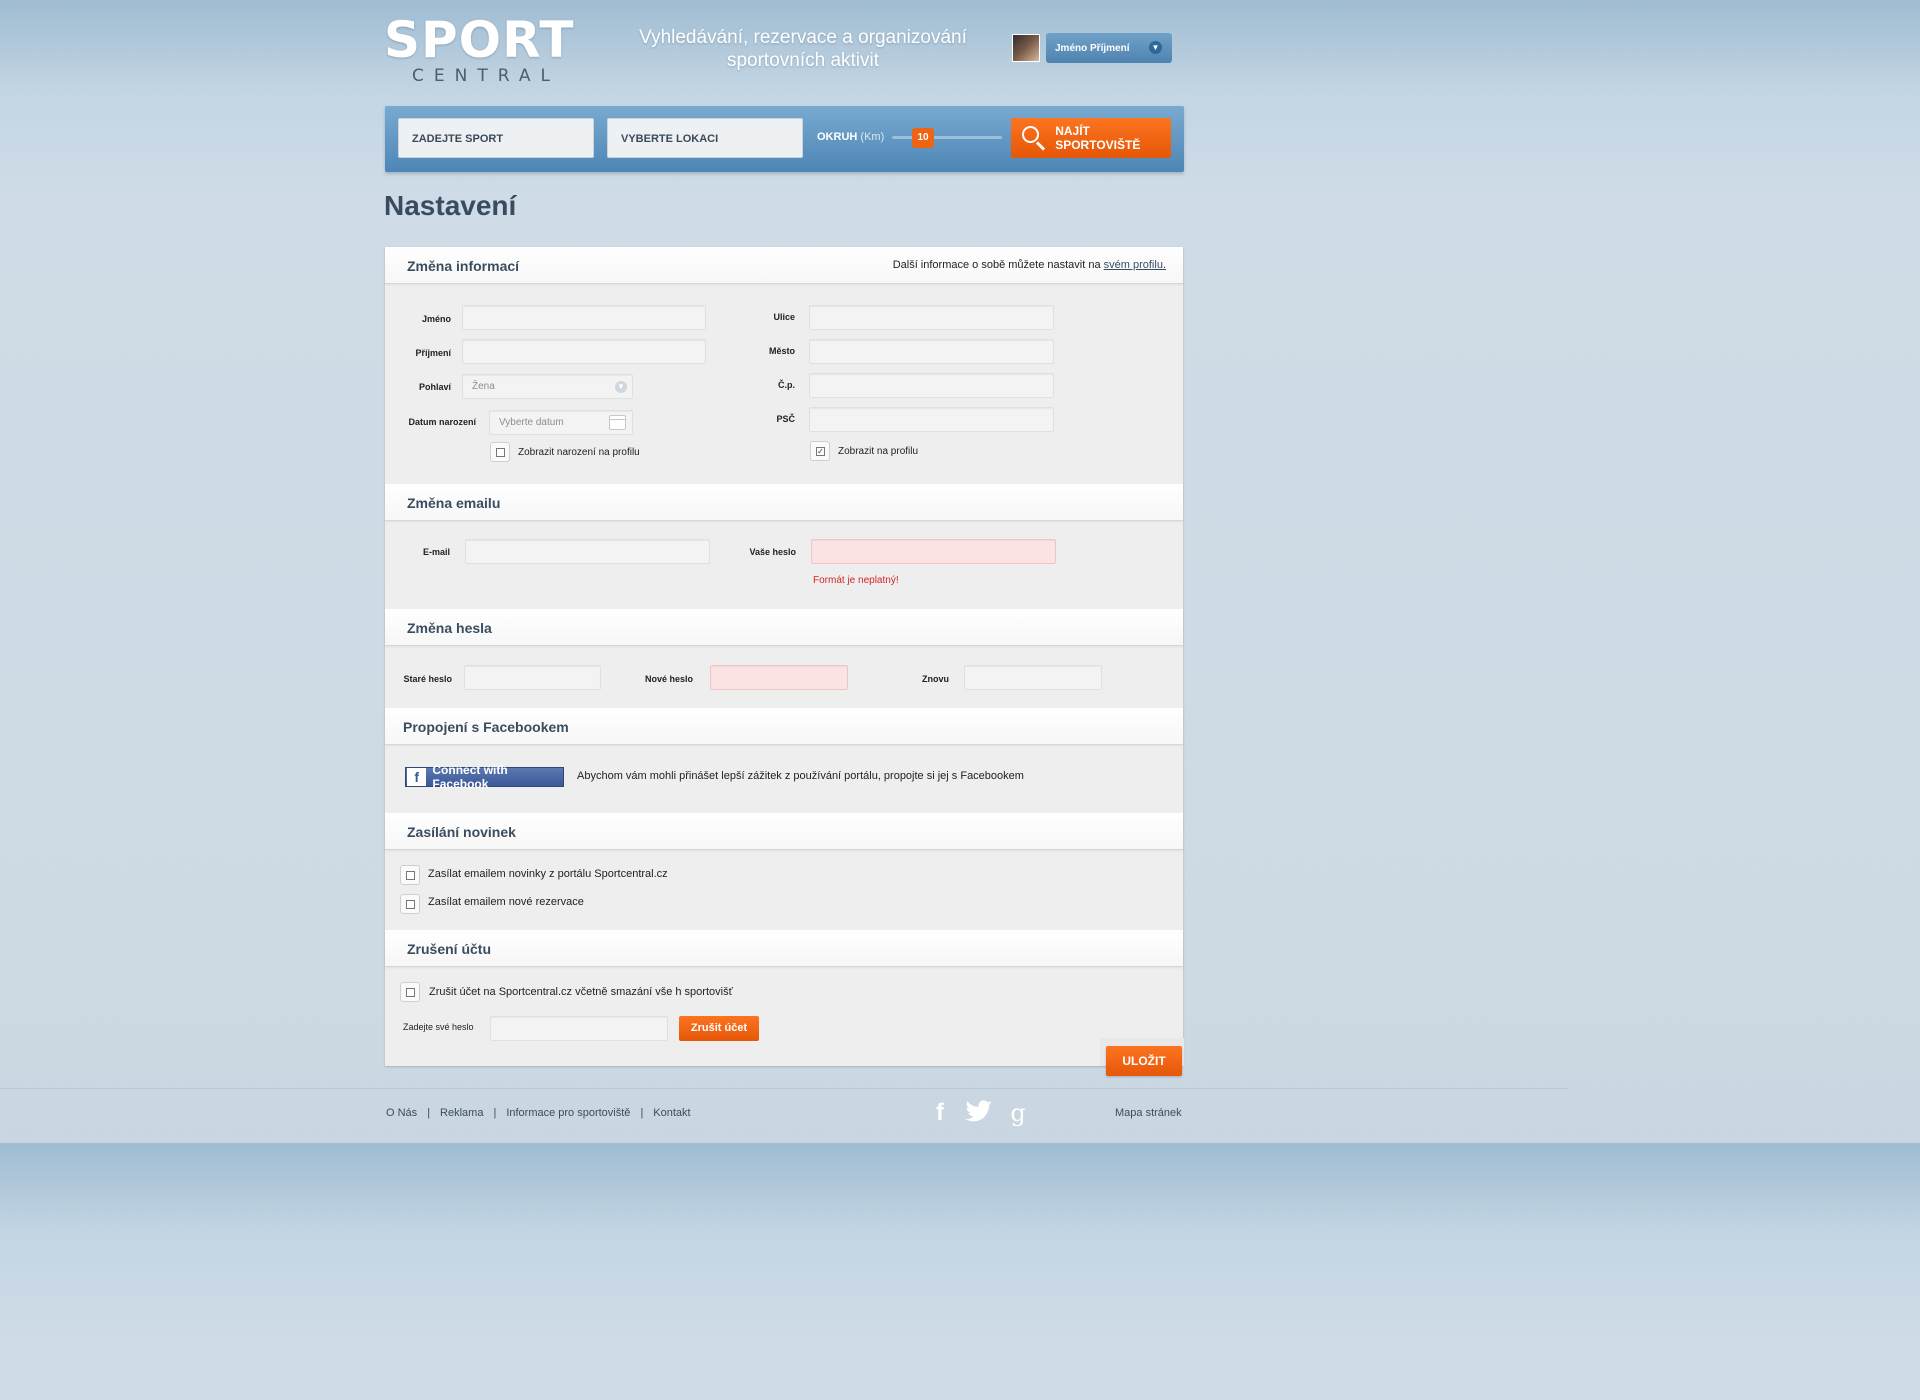 Image resolution: width=1920 pixels, height=1400 pixels. I want to click on cancel-password-field, so click(579, 1028).